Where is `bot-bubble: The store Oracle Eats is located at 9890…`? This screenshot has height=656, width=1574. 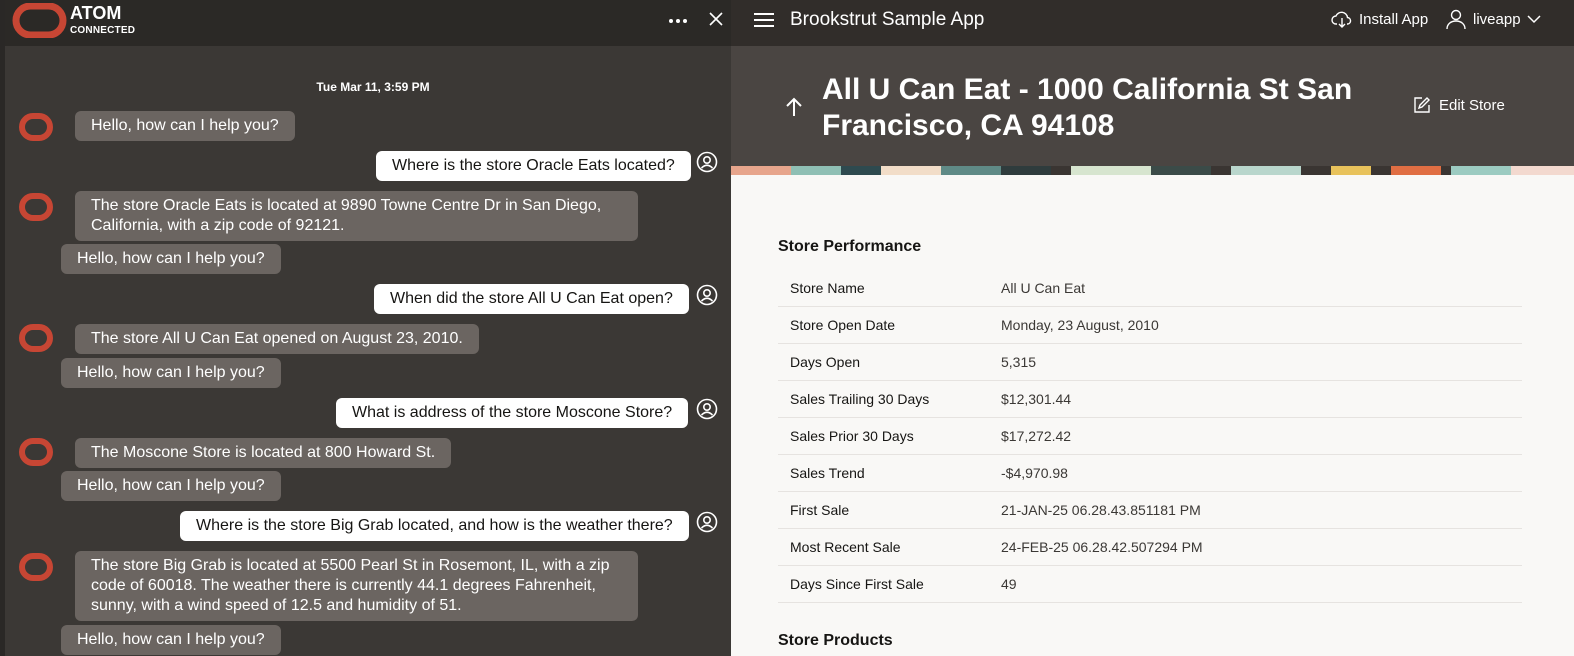
bot-bubble: The store Oracle Eats is located at 9890… is located at coordinates (356, 216).